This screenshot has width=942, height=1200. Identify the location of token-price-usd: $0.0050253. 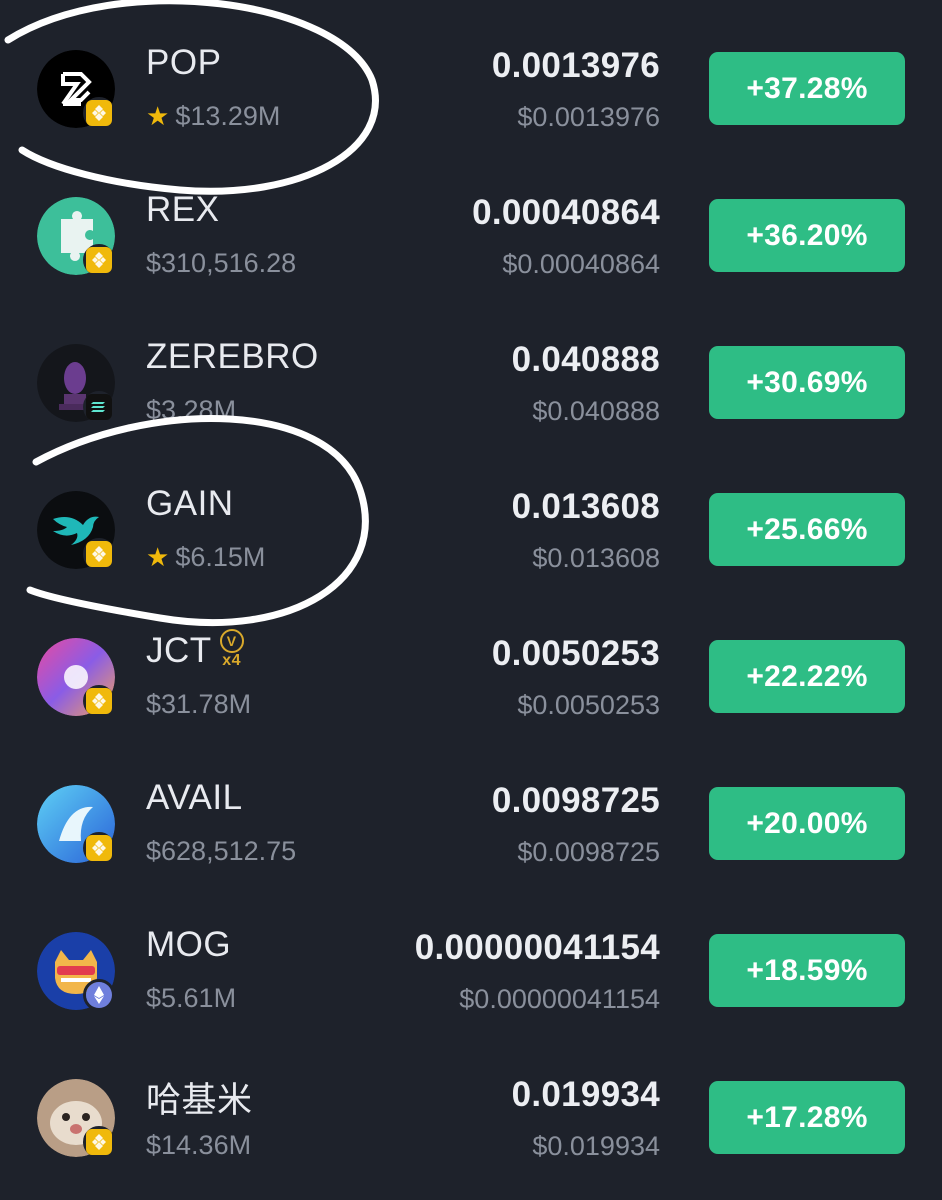
(588, 705).